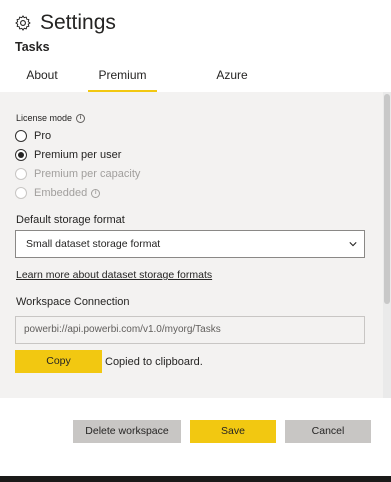 The image size is (391, 482). I want to click on radio-label-premium-per-capacity: Premium per capacity, so click(87, 174).